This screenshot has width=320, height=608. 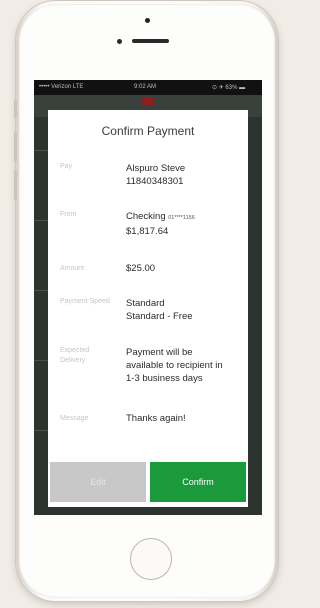 I want to click on from-account-type: Checking, so click(x=146, y=216).